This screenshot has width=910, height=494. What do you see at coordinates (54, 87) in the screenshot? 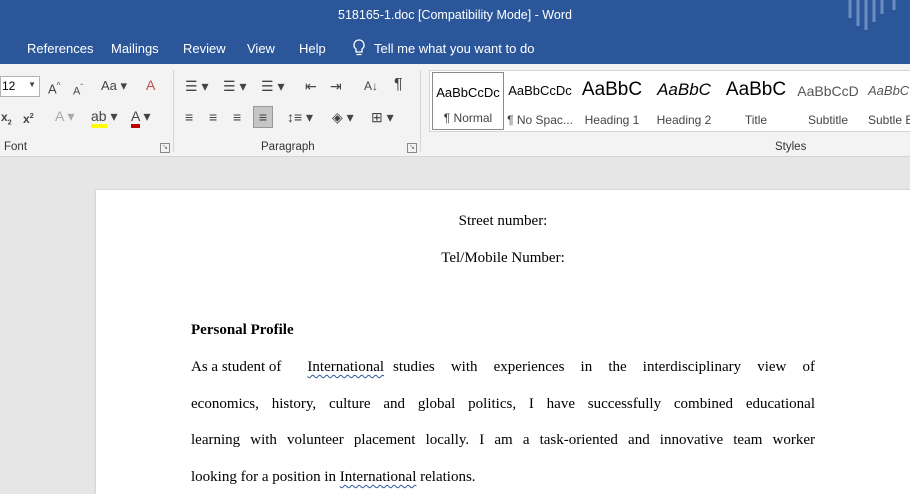
I see `grow-font-icon: A^` at bounding box center [54, 87].